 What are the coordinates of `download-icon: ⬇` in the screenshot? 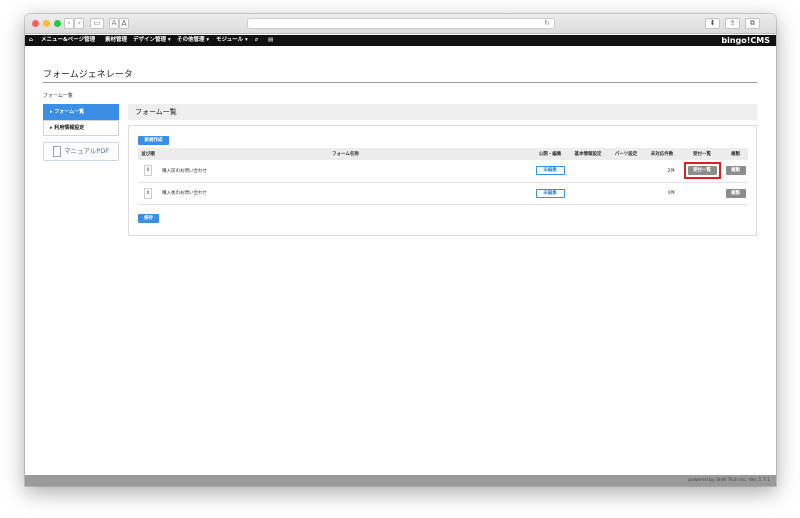 It's located at (712, 23).